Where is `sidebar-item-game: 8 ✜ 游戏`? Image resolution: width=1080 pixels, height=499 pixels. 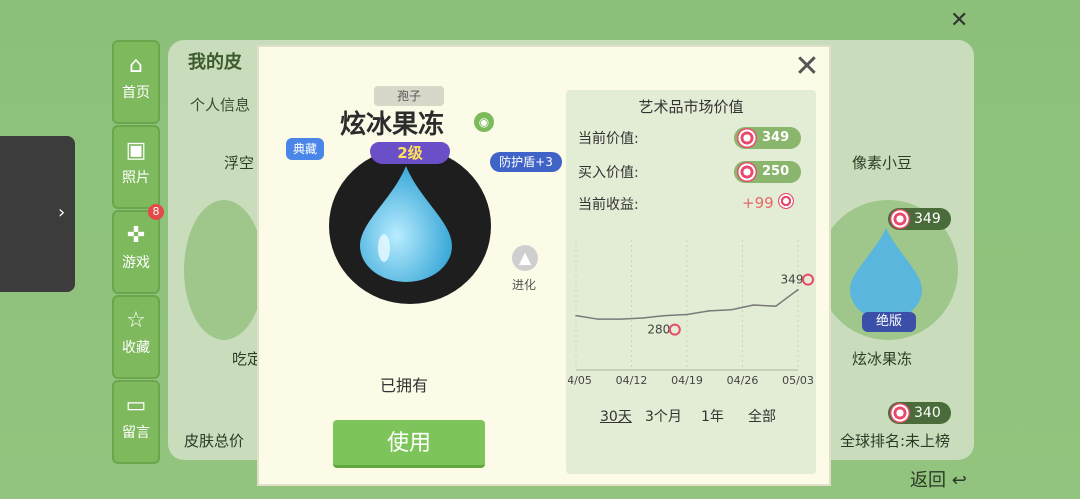 sidebar-item-game: 8 ✜ 游戏 is located at coordinates (138, 249).